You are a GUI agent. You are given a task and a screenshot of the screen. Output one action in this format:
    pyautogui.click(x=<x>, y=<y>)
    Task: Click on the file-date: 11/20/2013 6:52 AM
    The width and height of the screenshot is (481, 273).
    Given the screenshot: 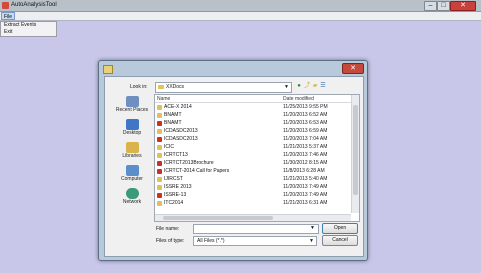 What is the action you would take?
    pyautogui.click(x=305, y=115)
    